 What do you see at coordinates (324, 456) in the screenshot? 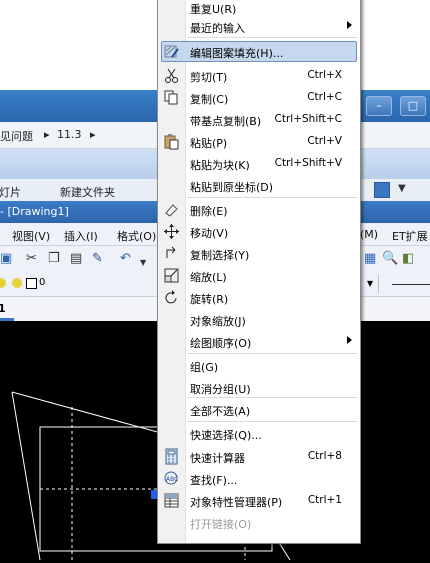
I see `shortcut-label: Ctrl+8` at bounding box center [324, 456].